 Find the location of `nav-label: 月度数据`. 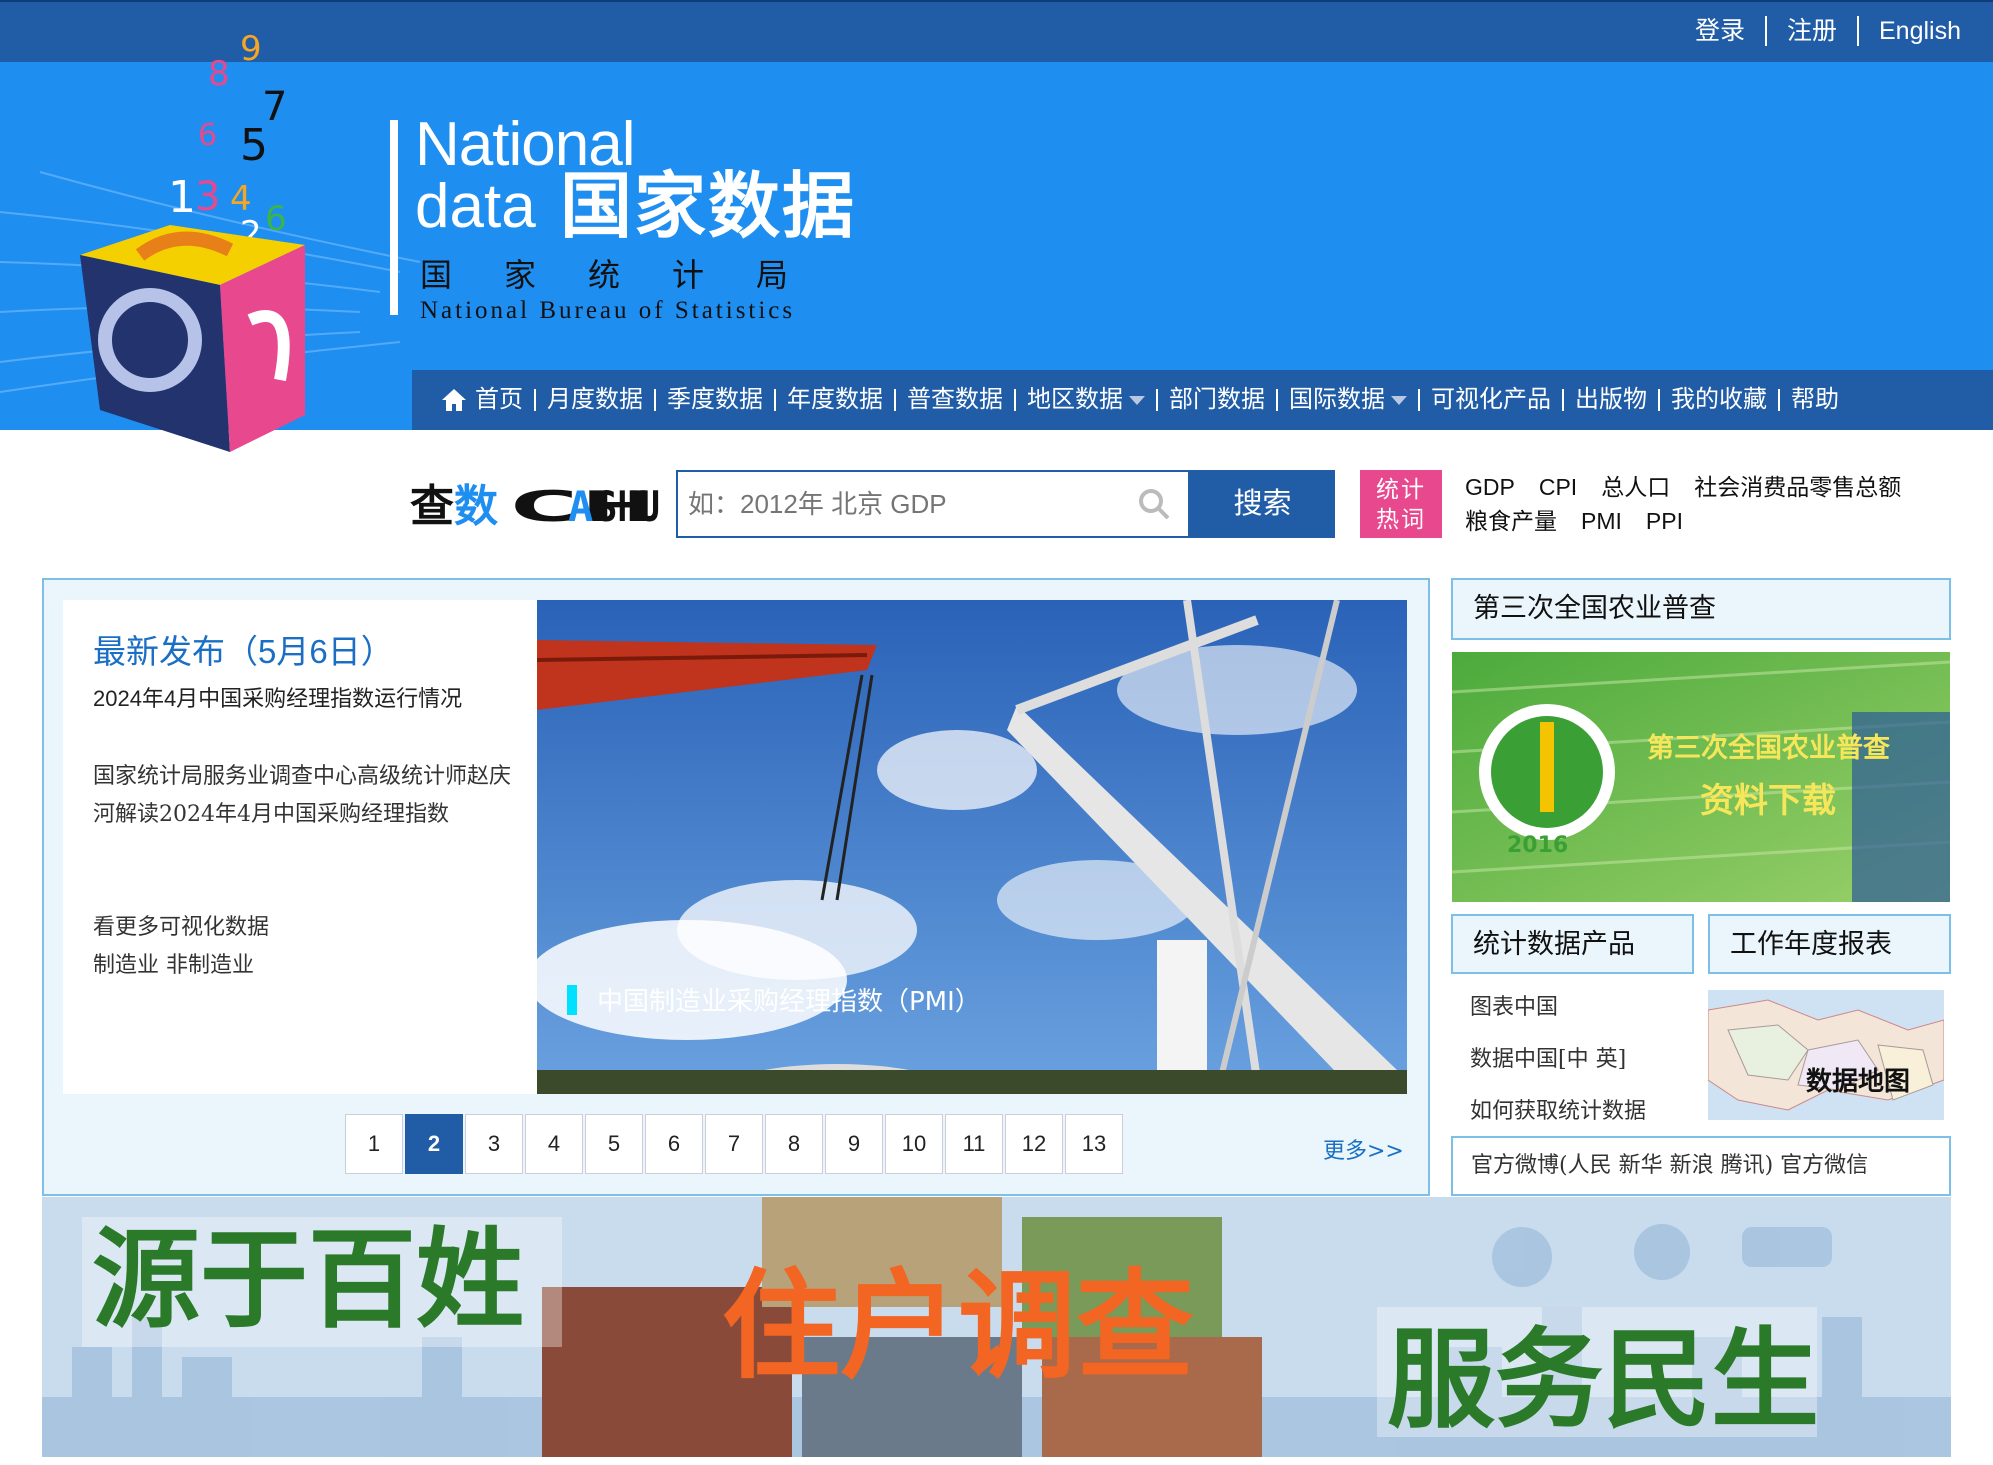

nav-label: 月度数据 is located at coordinates (595, 399).